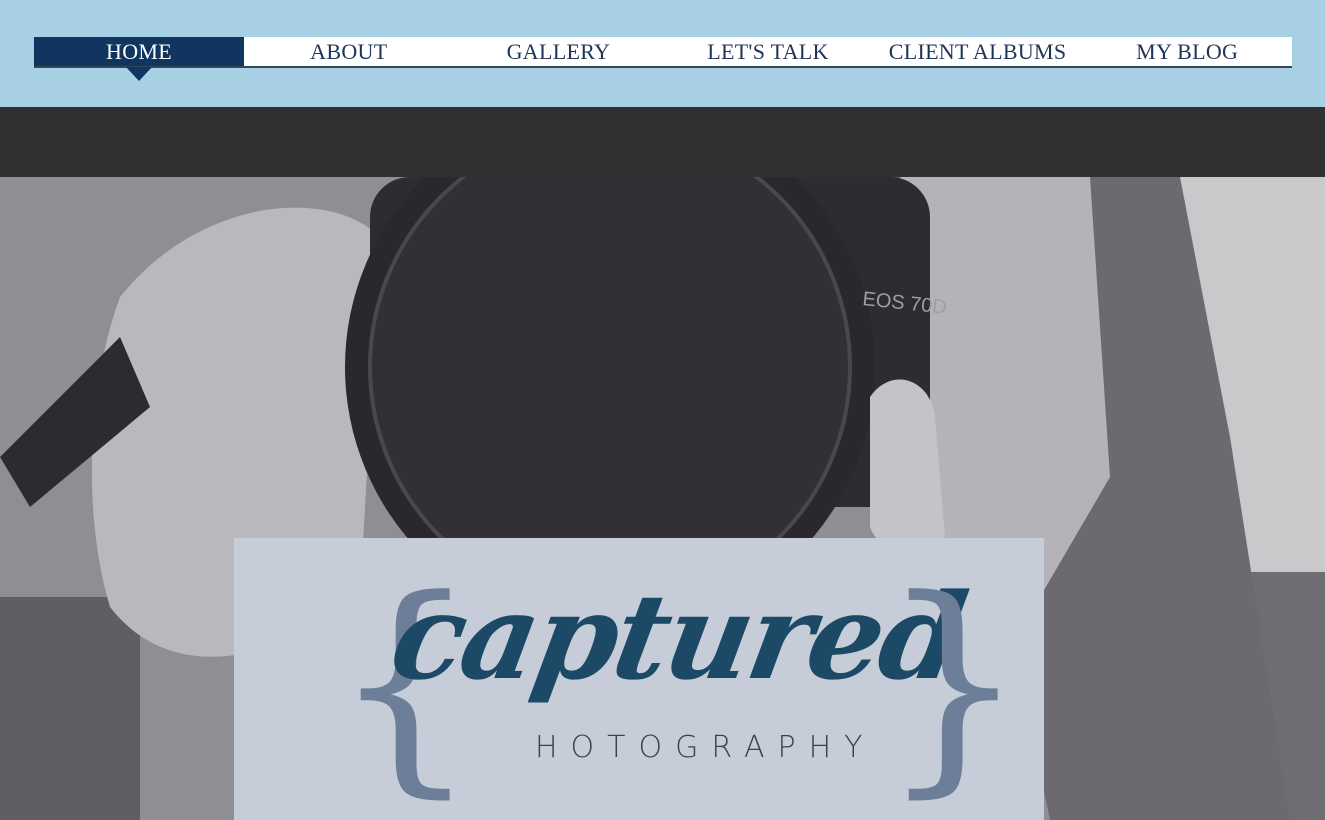 The image size is (1325, 820). Describe the element at coordinates (768, 51) in the screenshot. I see `nav-item-lets-talk: LET'S TALK` at that location.